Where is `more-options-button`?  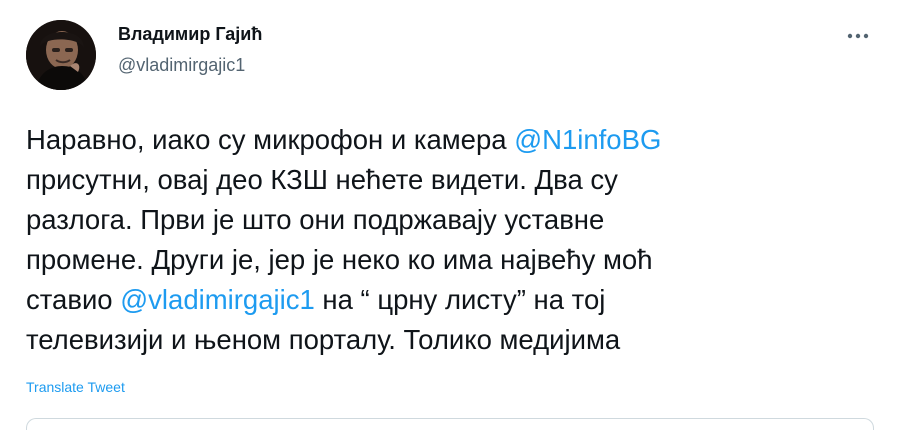 more-options-button is located at coordinates (858, 36).